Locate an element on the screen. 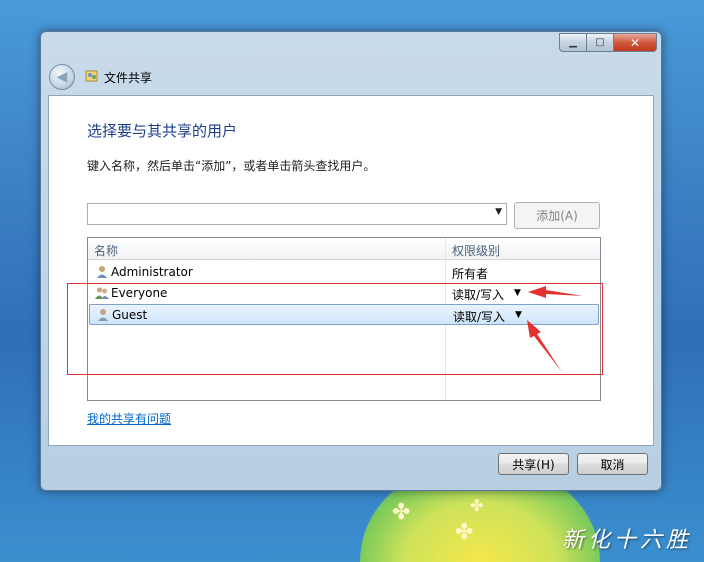 Image resolution: width=704 pixels, height=562 pixels. add-button: 添加(A) is located at coordinates (557, 215).